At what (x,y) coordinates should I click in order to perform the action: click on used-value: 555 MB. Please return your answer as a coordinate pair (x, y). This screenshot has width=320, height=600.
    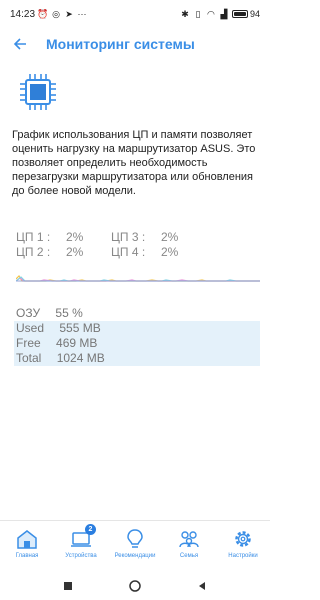
    Looking at the image, I should click on (80, 328).